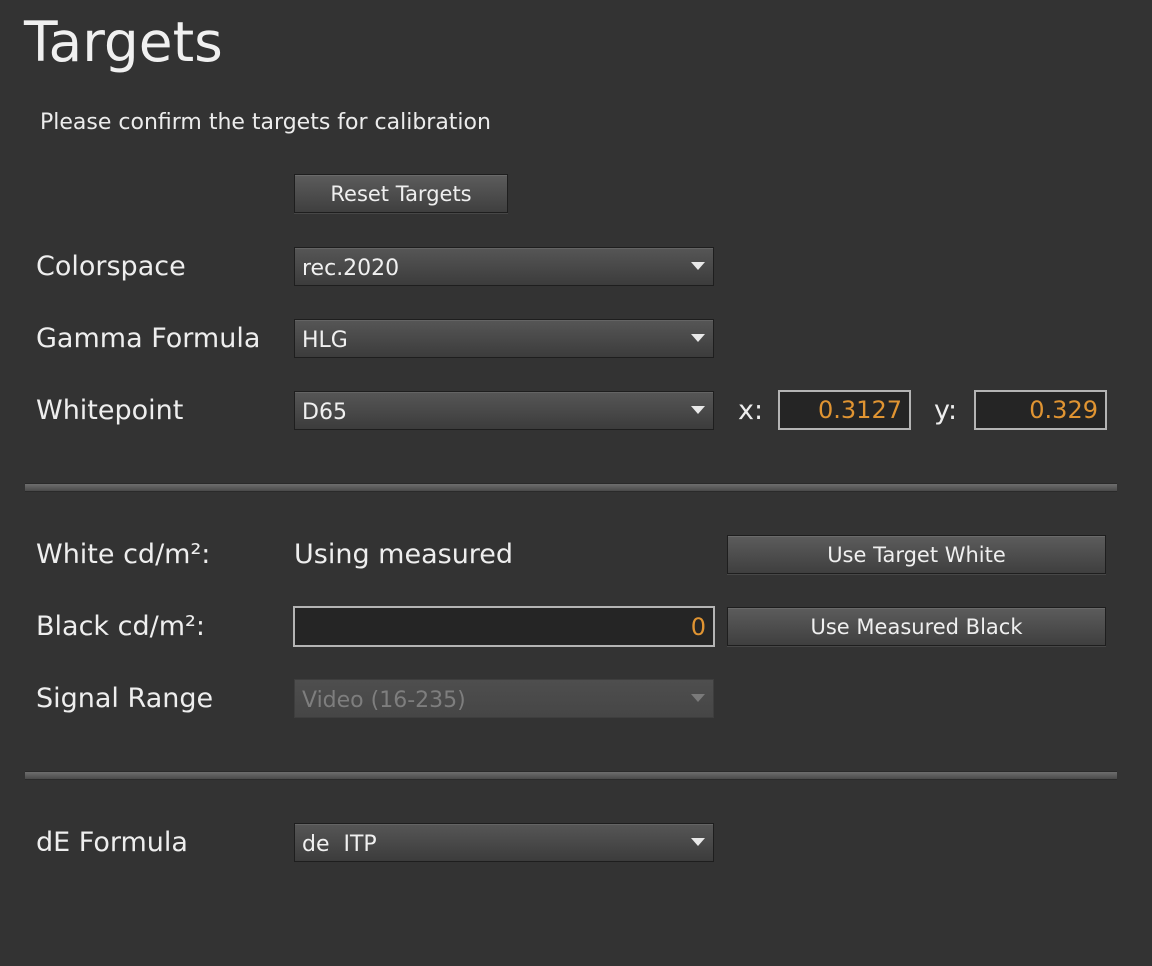 This screenshot has width=1152, height=966. I want to click on colorspace-label: Colorspace, so click(111, 266).